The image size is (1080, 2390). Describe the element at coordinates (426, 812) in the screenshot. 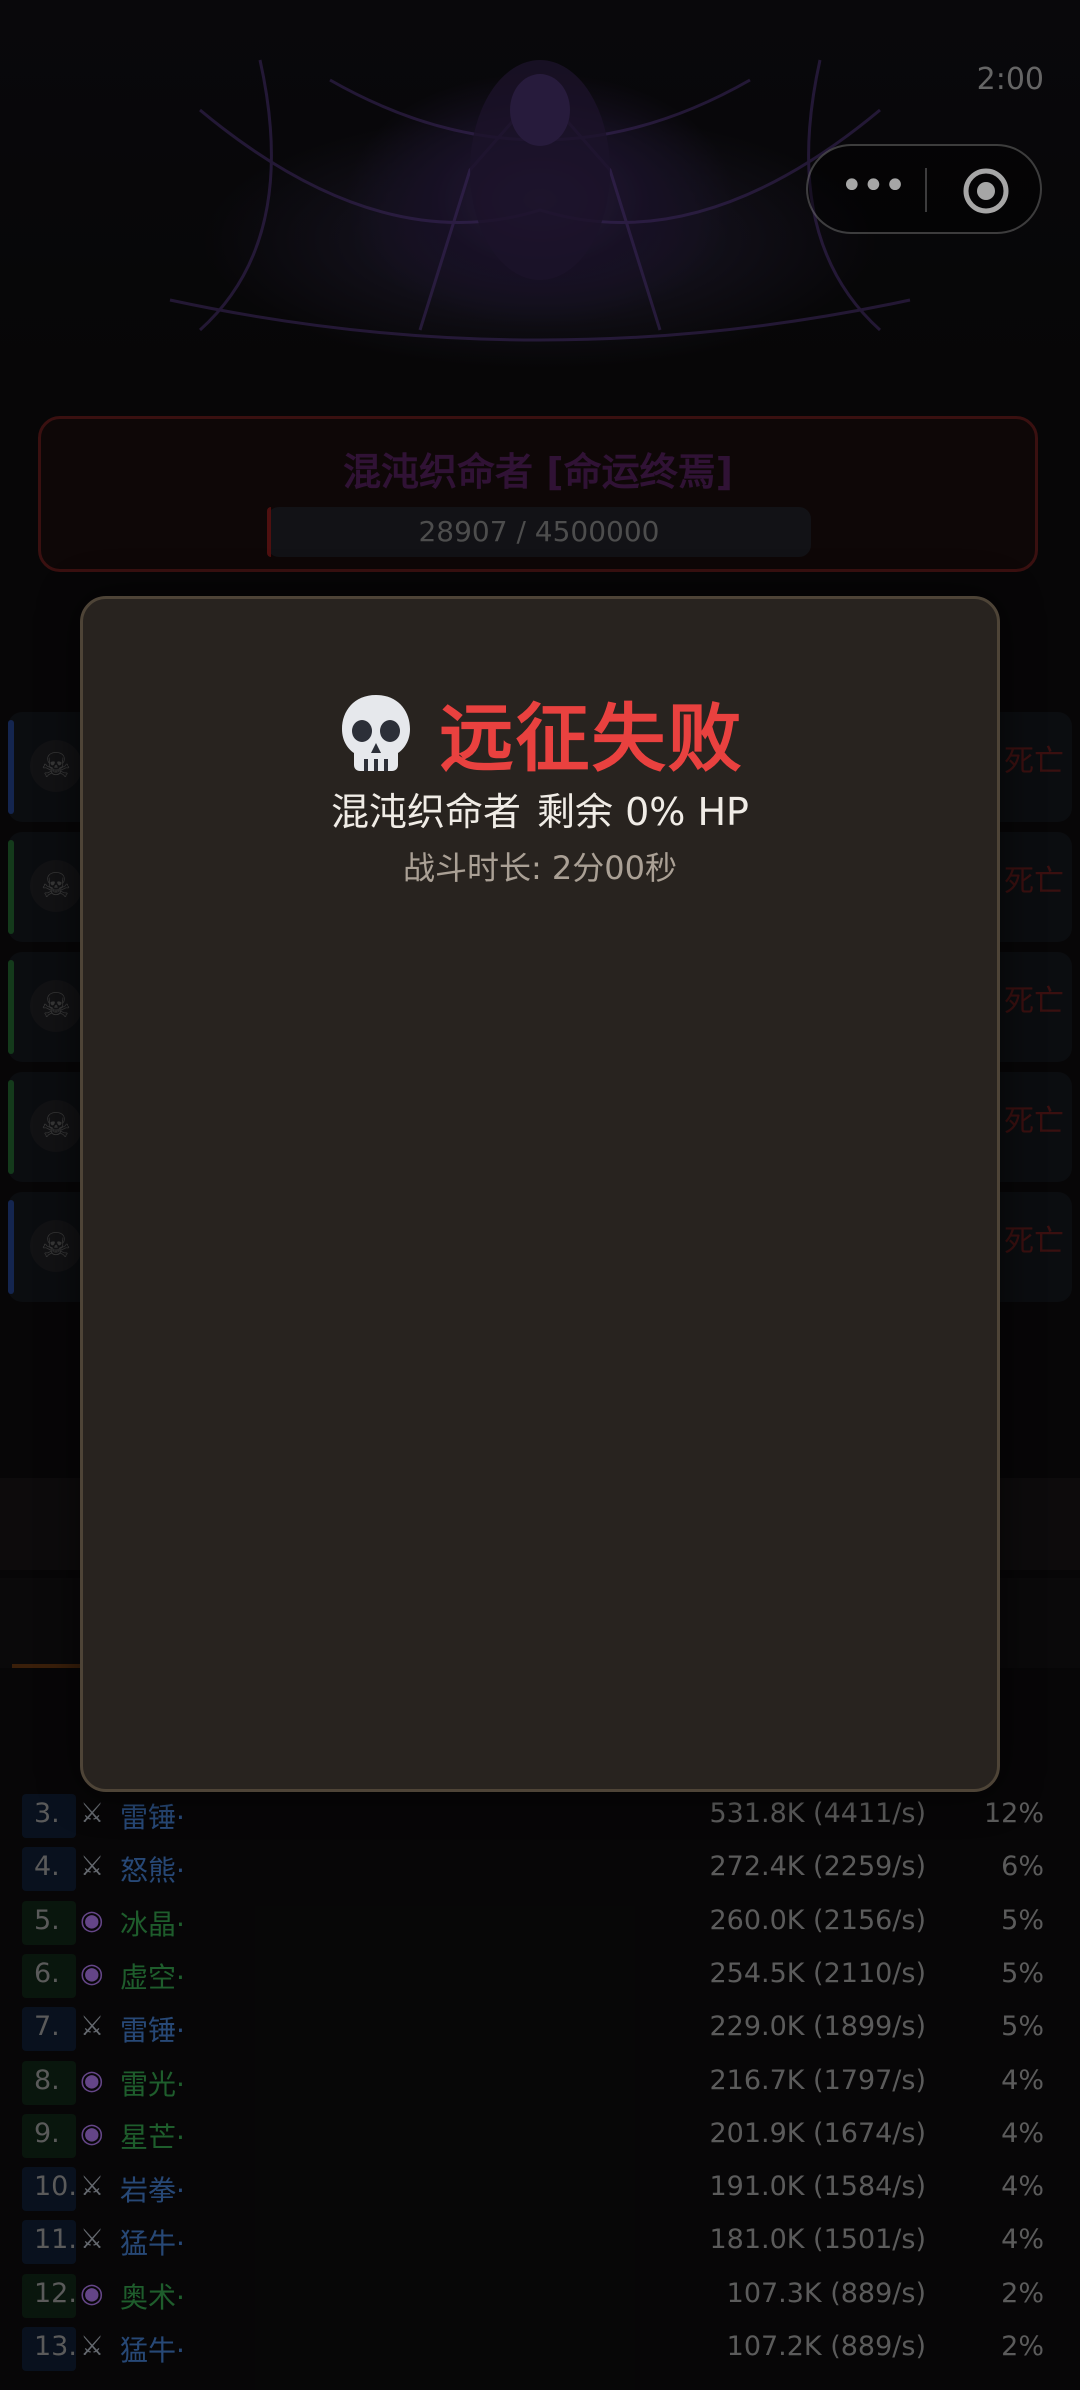

I see `modal-boss-name: 混沌织命者` at that location.